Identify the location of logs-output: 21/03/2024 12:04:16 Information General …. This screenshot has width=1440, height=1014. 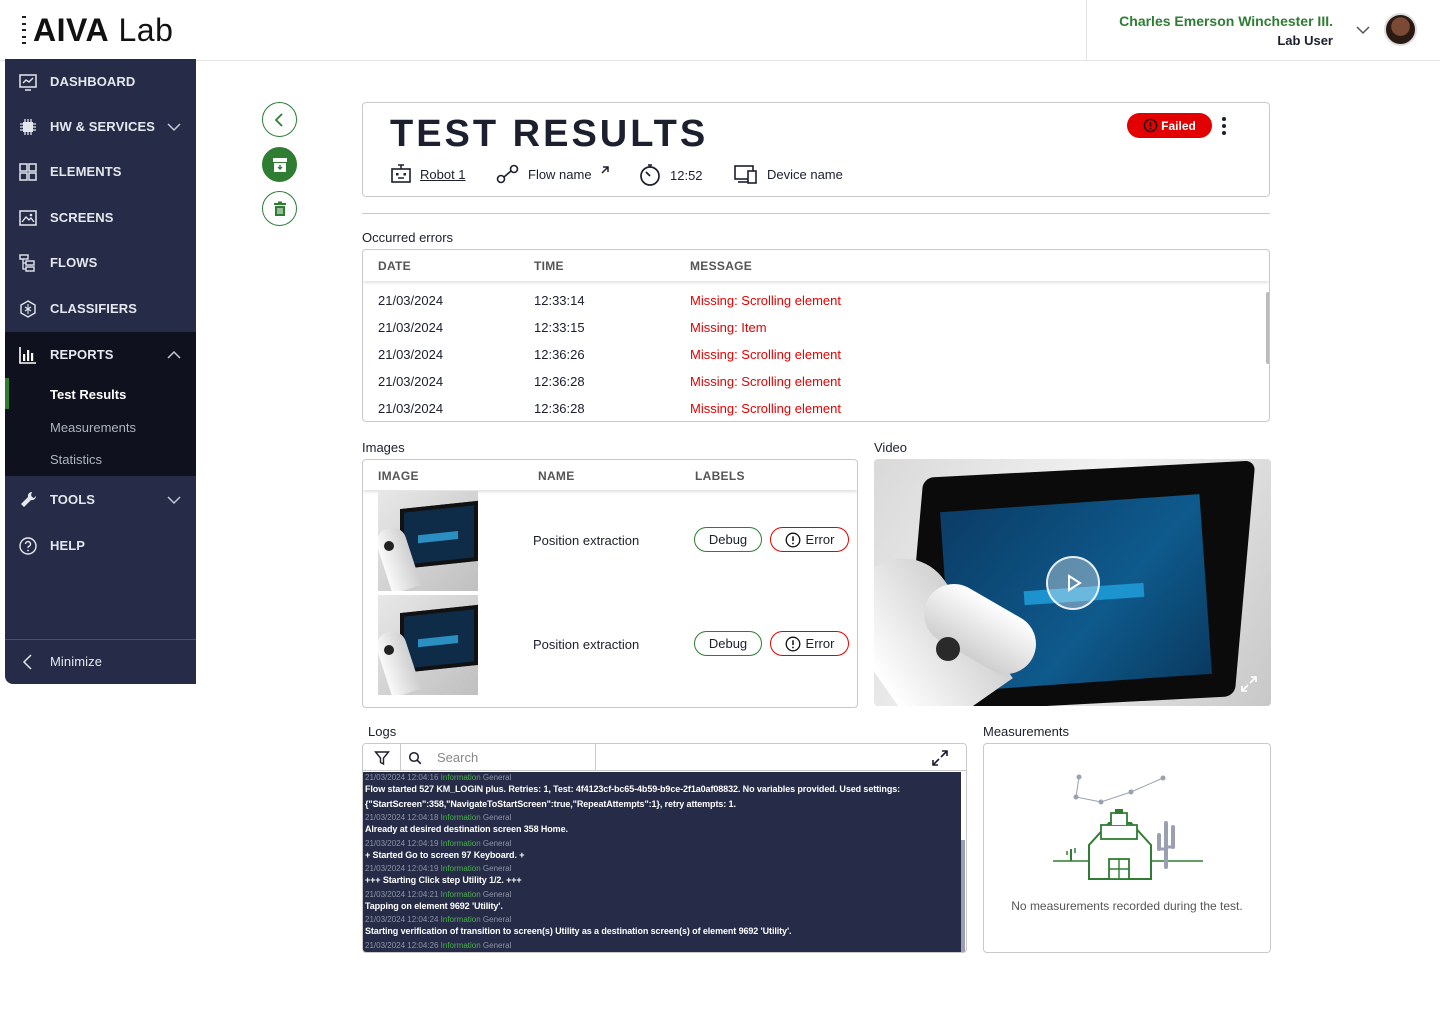
(664, 862).